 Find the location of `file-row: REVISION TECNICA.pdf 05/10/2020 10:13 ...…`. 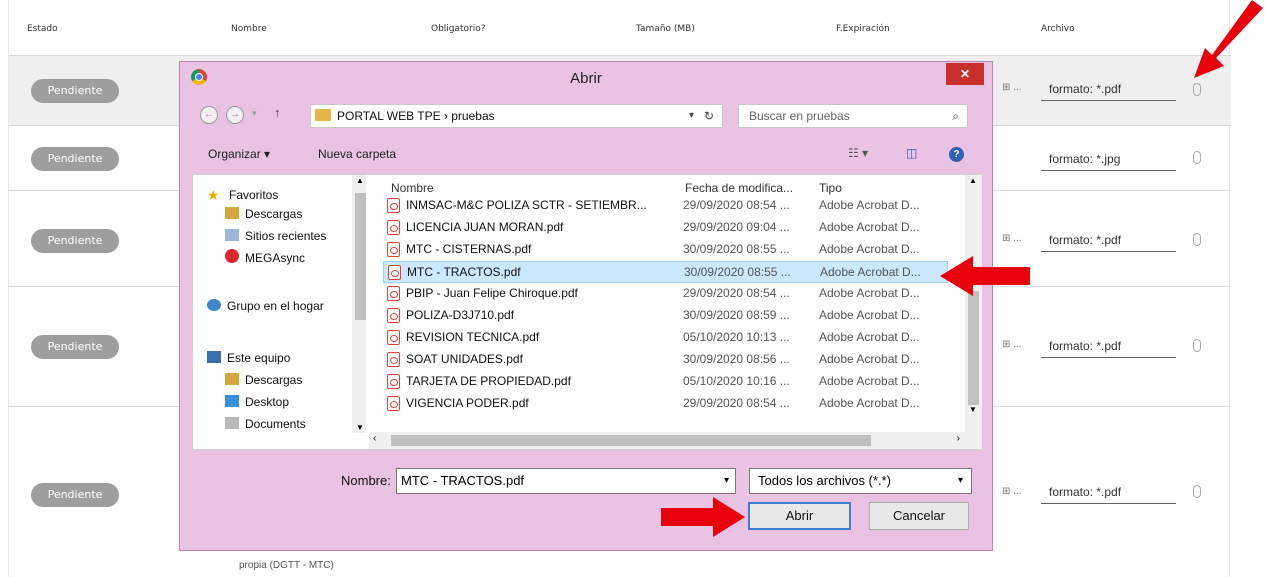

file-row: REVISION TECNICA.pdf 05/10/2020 10:13 ...… is located at coordinates (665, 338).